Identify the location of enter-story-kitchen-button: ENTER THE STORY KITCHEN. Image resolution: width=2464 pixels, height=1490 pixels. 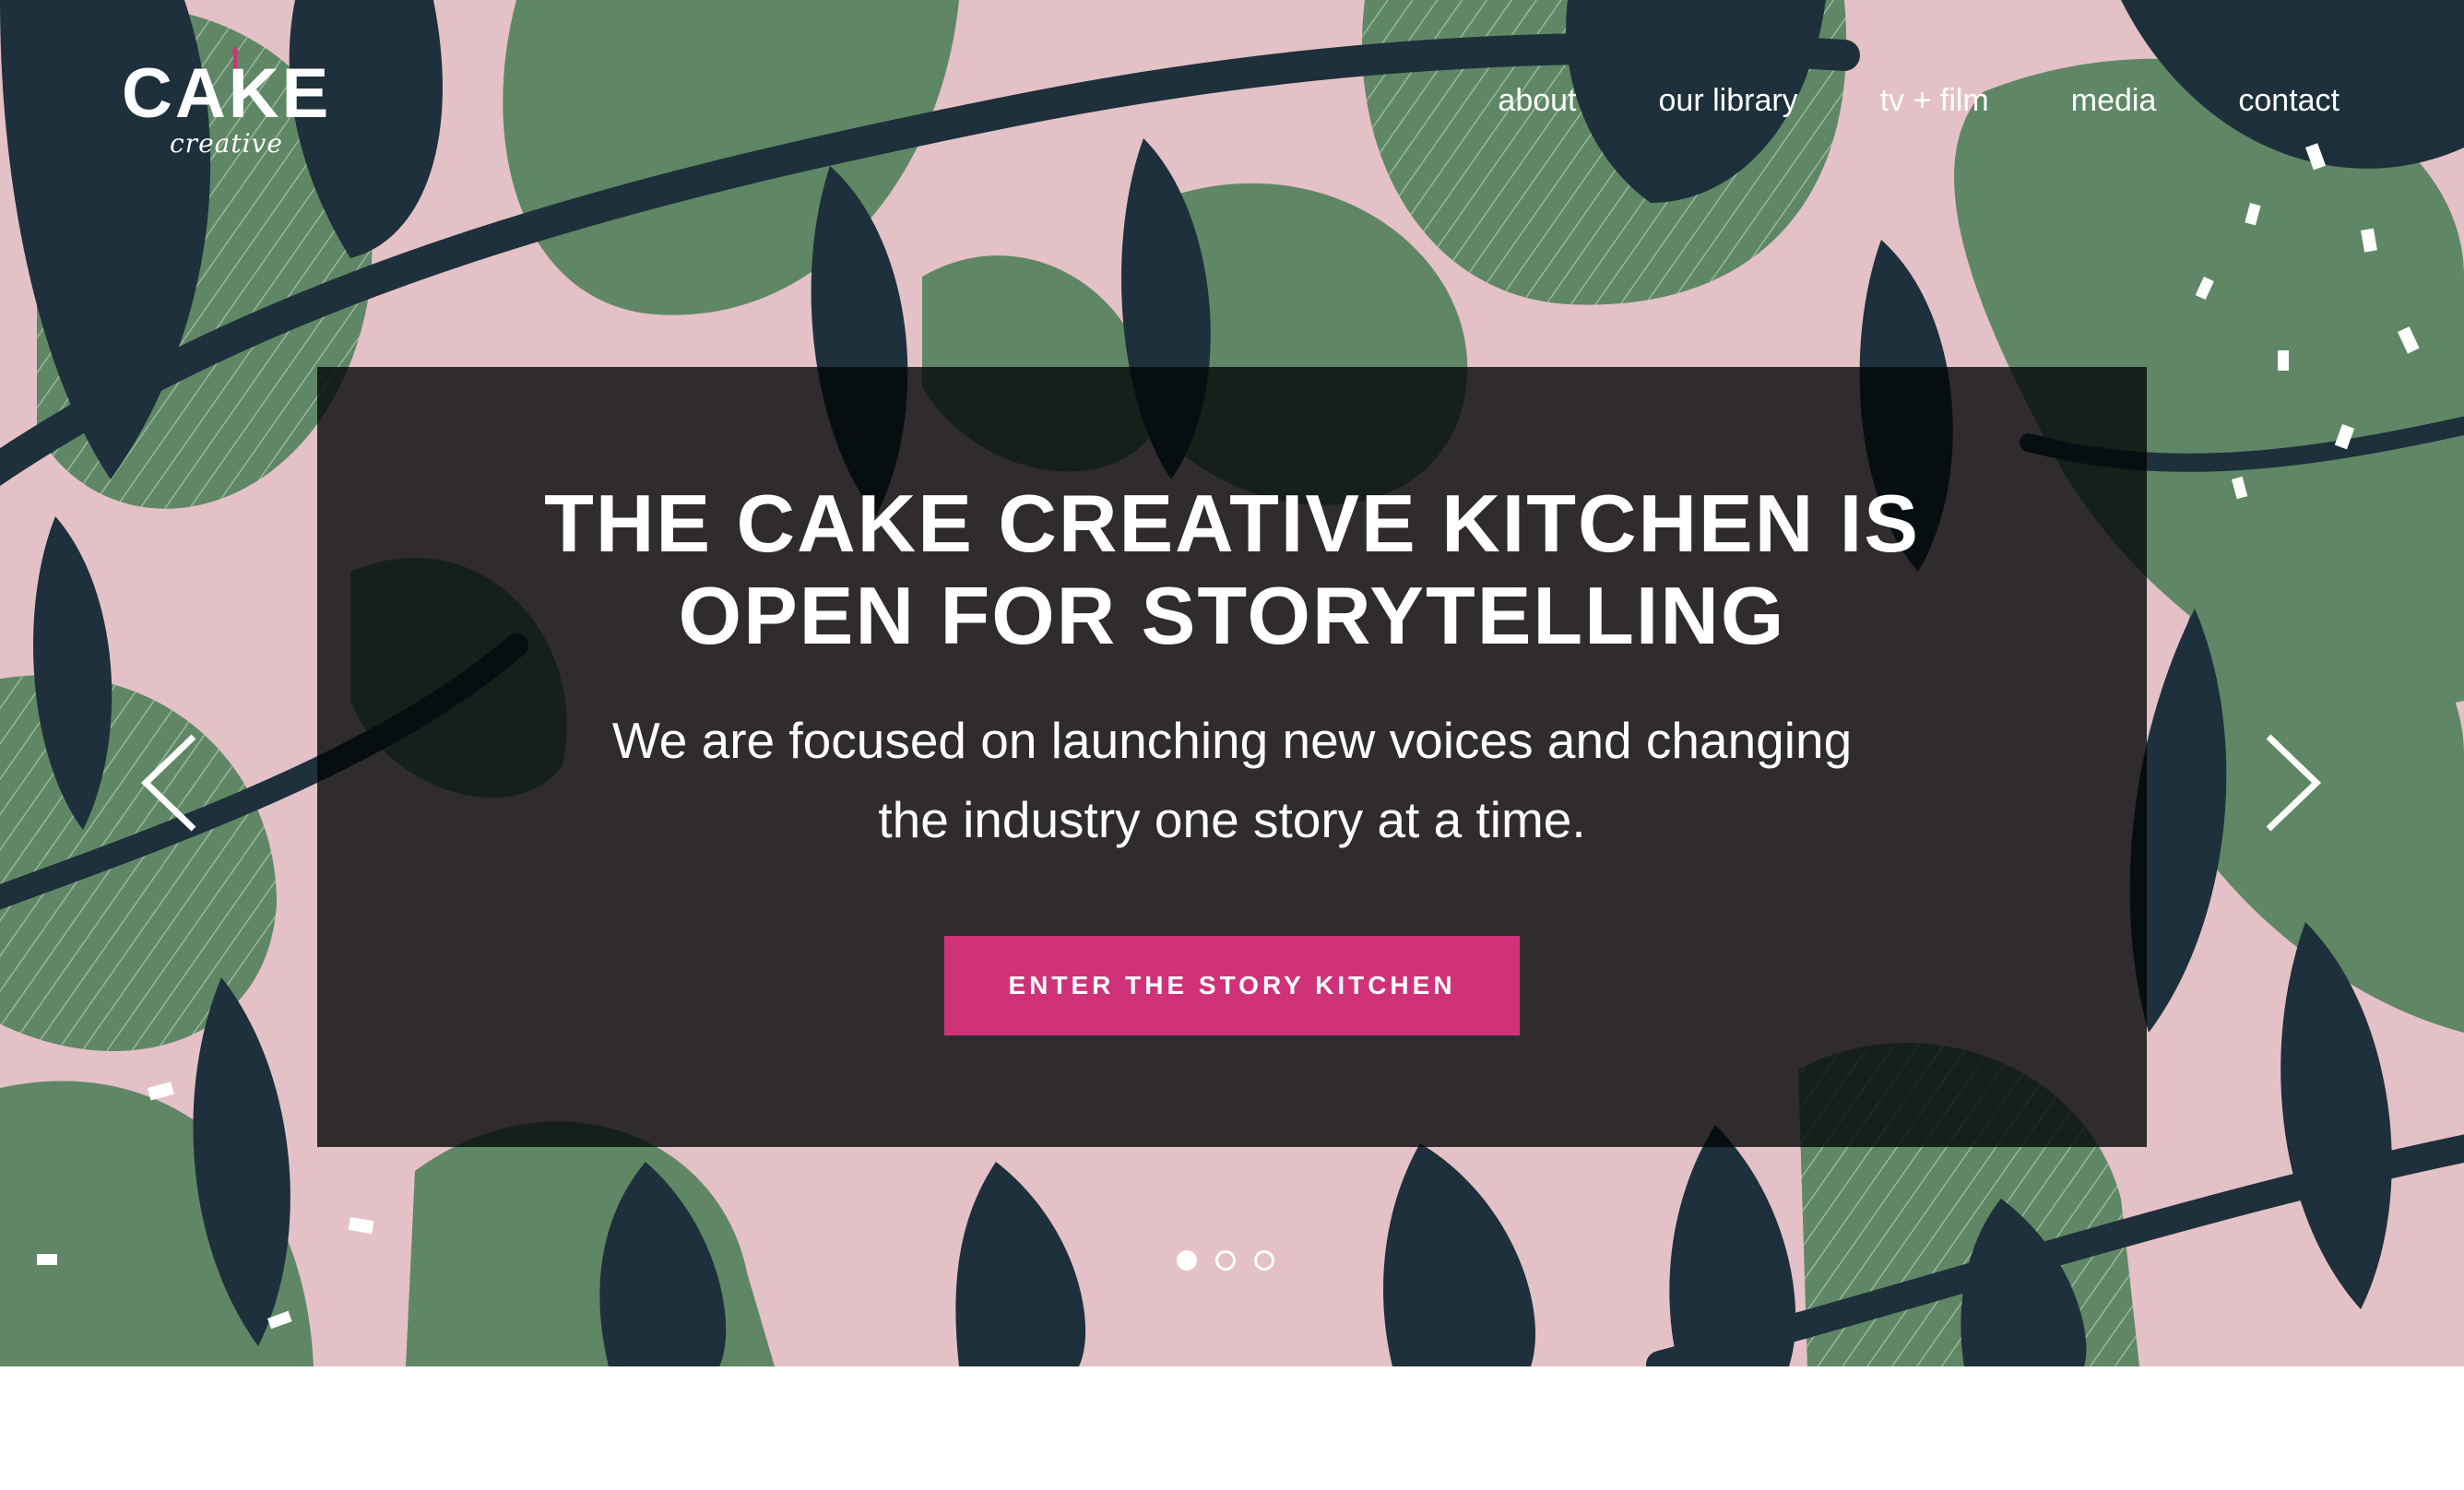
(1232, 985).